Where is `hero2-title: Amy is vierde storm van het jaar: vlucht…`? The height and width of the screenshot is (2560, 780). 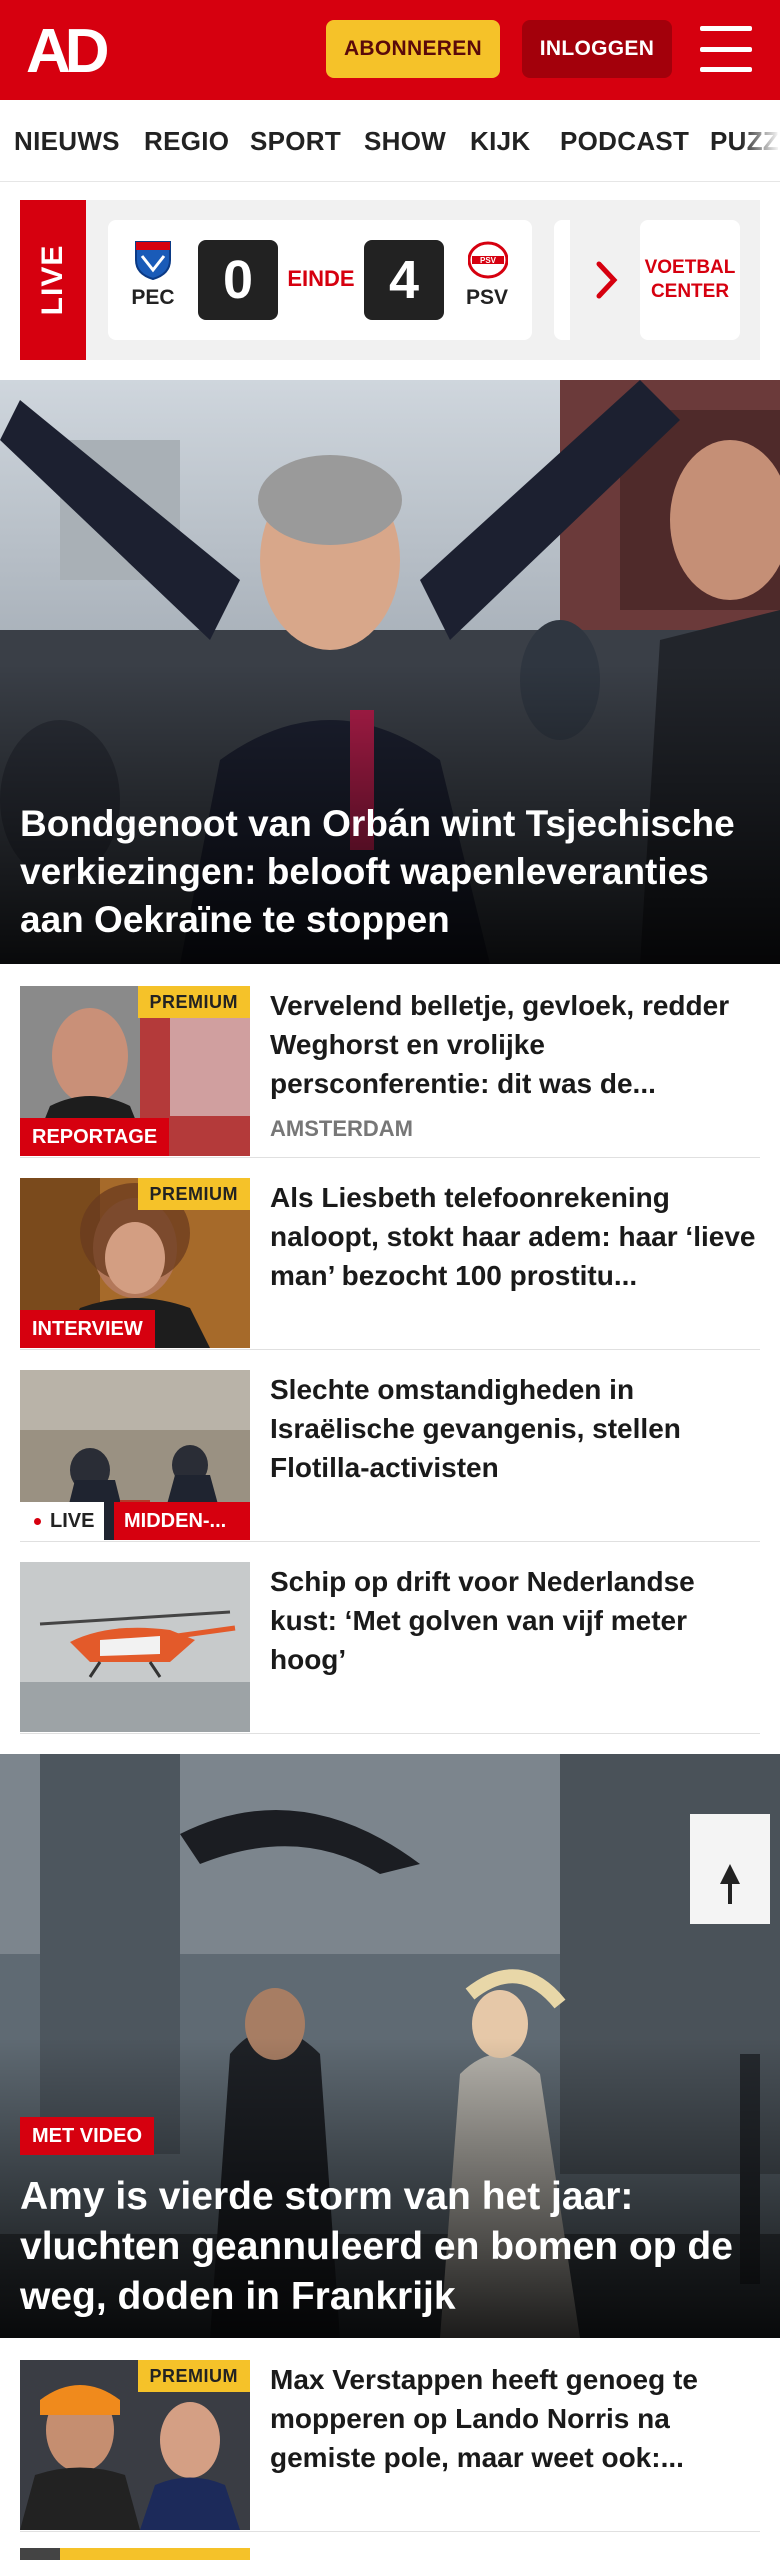
hero2-title: Amy is vierde storm van het jaar: vlucht… is located at coordinates (390, 2247).